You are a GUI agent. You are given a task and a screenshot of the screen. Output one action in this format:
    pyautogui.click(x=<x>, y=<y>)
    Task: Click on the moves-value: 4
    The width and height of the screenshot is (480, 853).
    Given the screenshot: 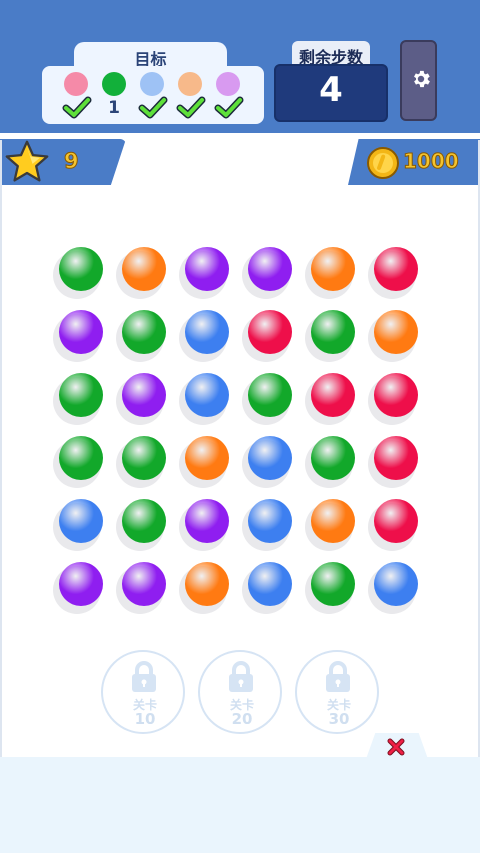 What is the action you would take?
    pyautogui.click(x=331, y=90)
    